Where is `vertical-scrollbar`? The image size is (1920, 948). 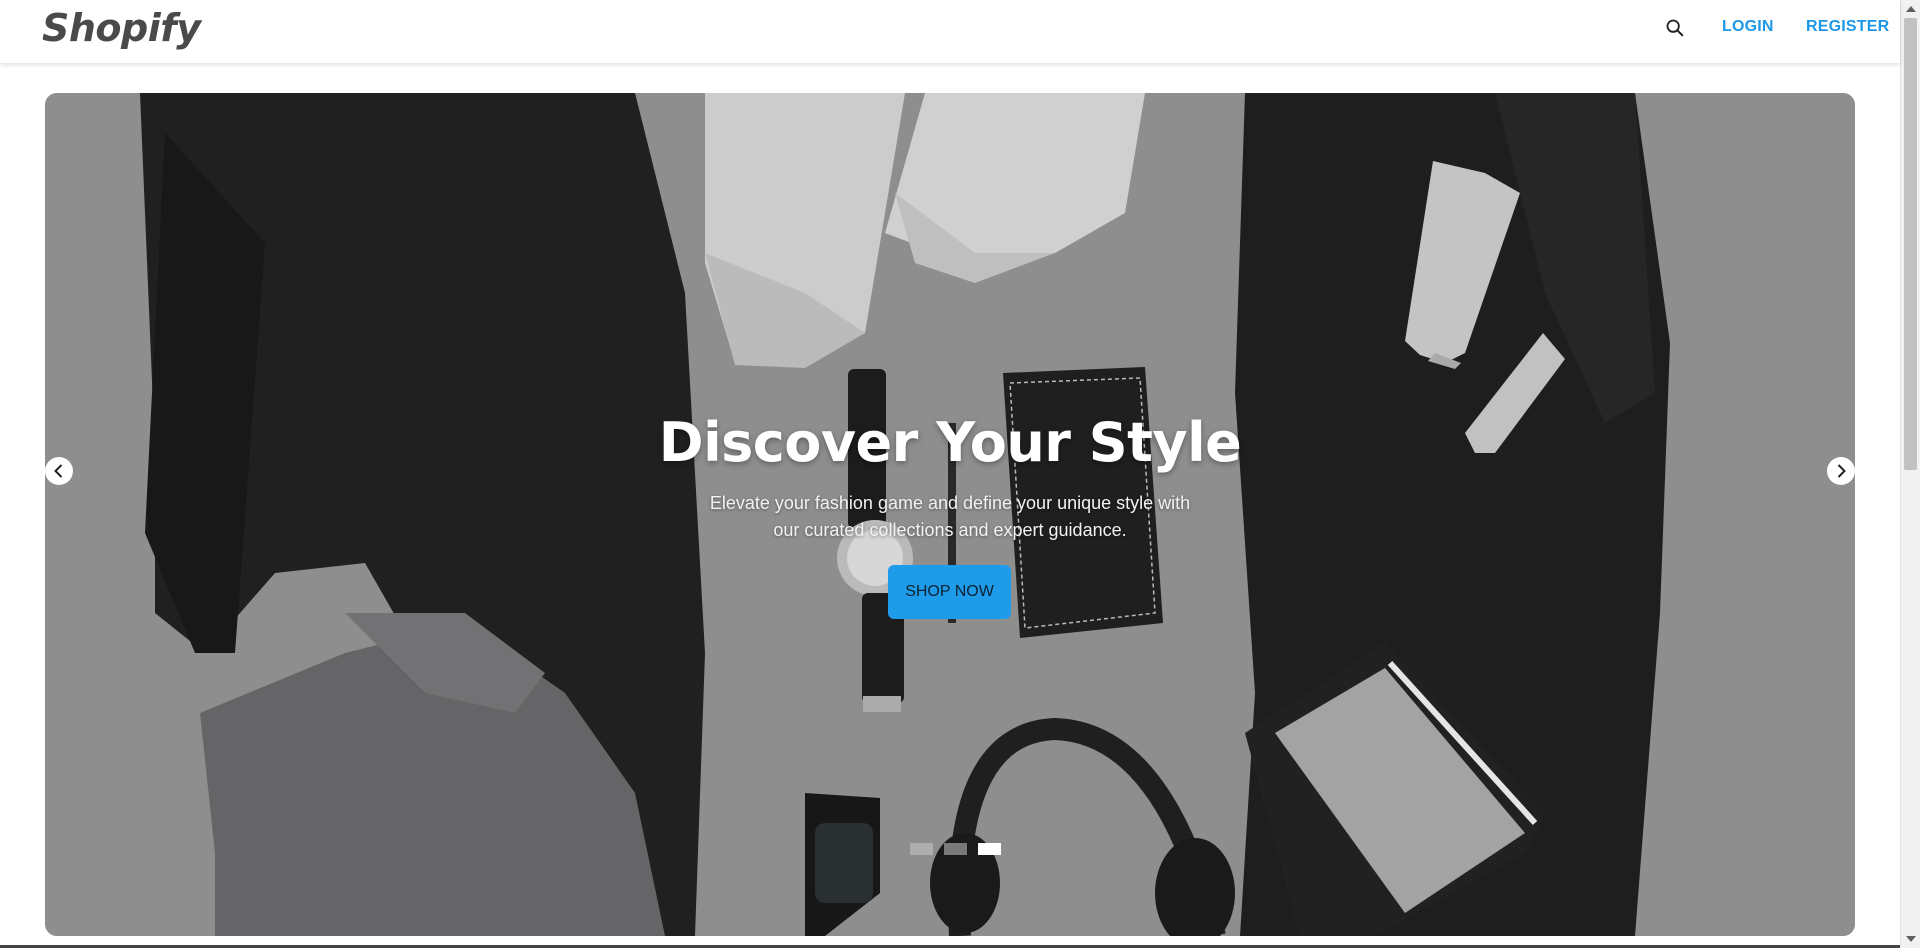
vertical-scrollbar is located at coordinates (1910, 474).